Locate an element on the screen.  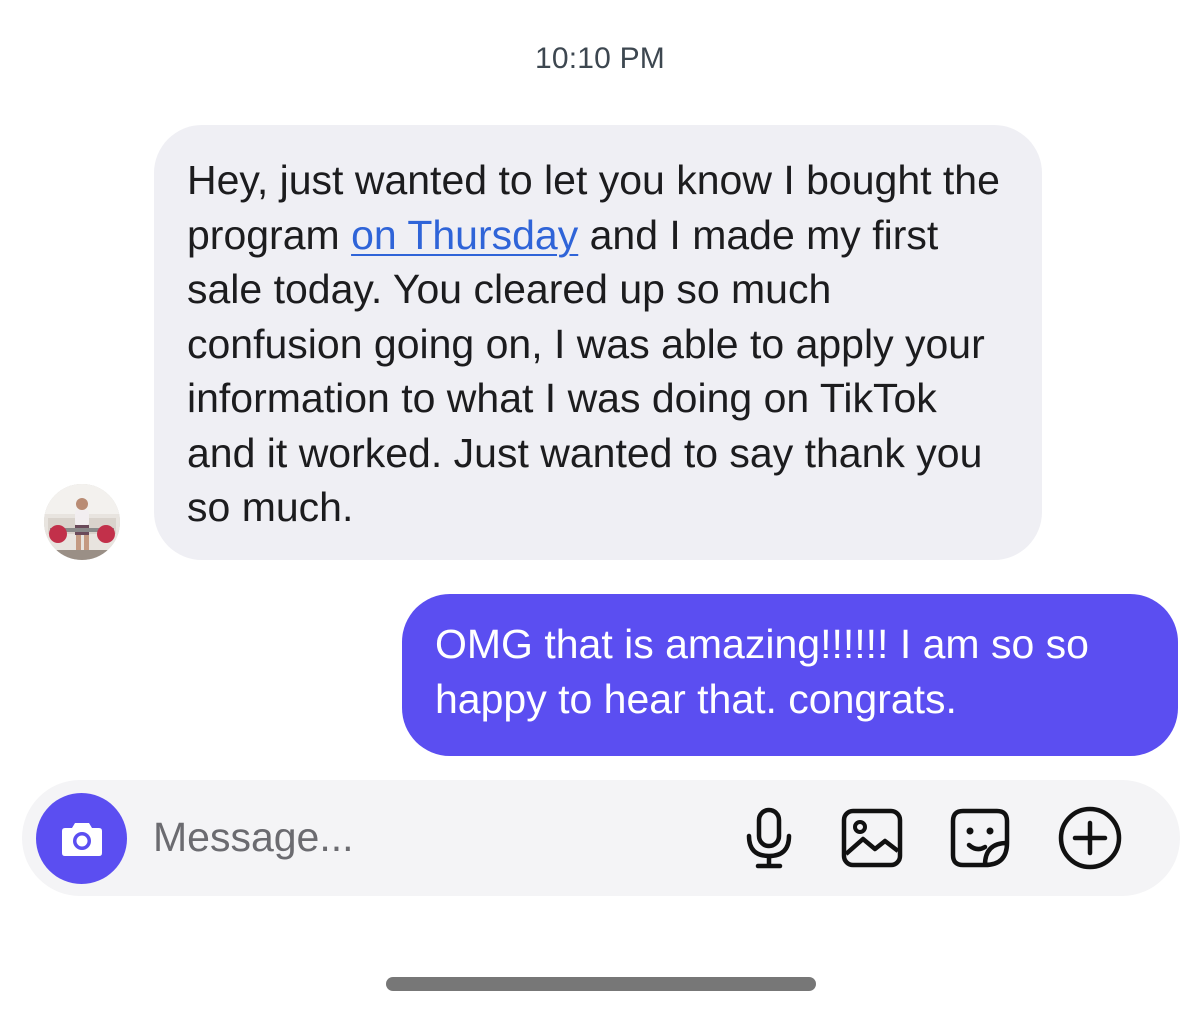
camera-icon is located at coordinates (81, 839).